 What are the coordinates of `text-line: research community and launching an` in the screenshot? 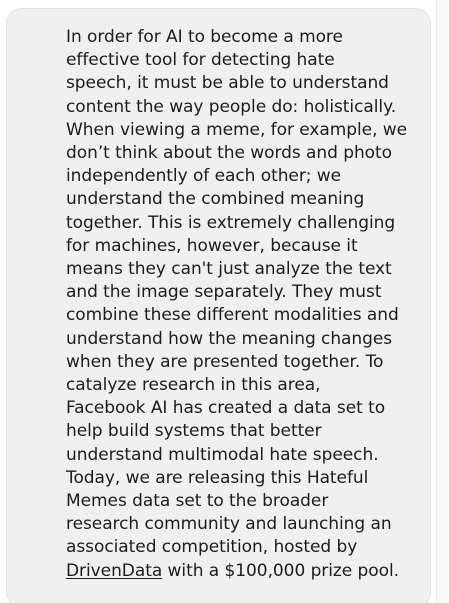 It's located at (229, 524).